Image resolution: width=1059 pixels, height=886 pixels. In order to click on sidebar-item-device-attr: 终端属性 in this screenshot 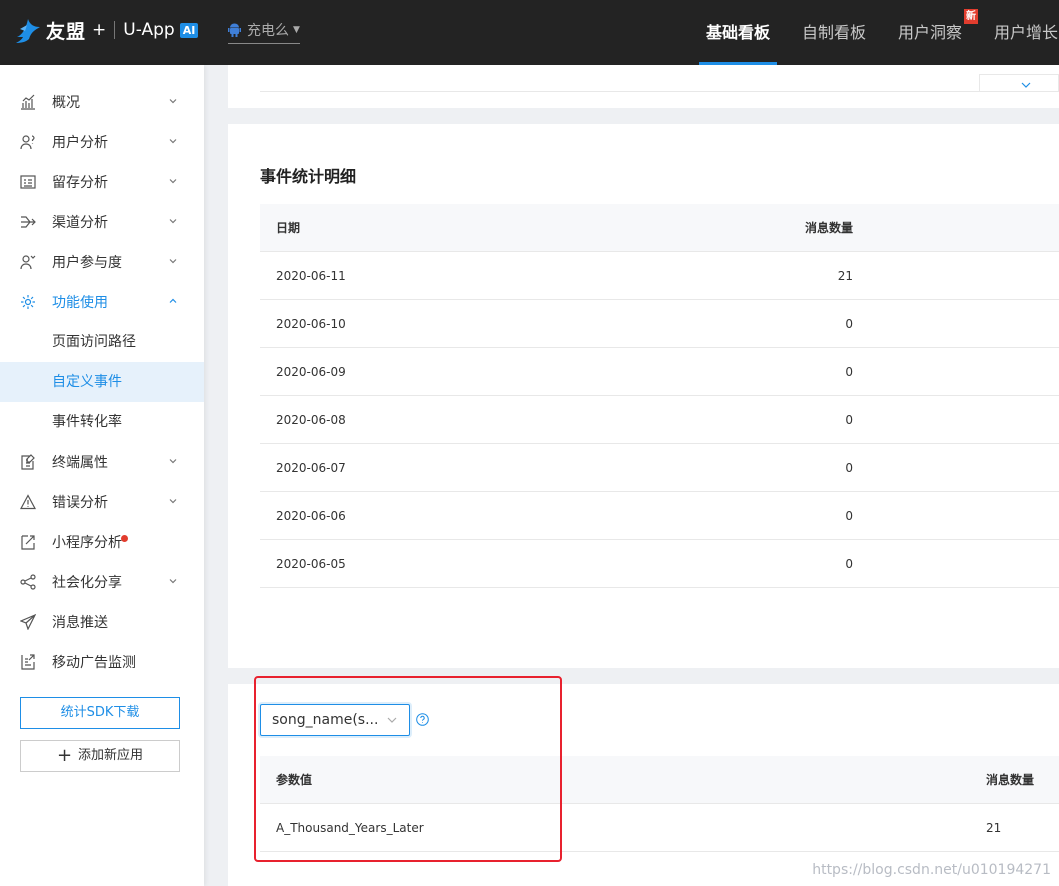, I will do `click(102, 462)`.